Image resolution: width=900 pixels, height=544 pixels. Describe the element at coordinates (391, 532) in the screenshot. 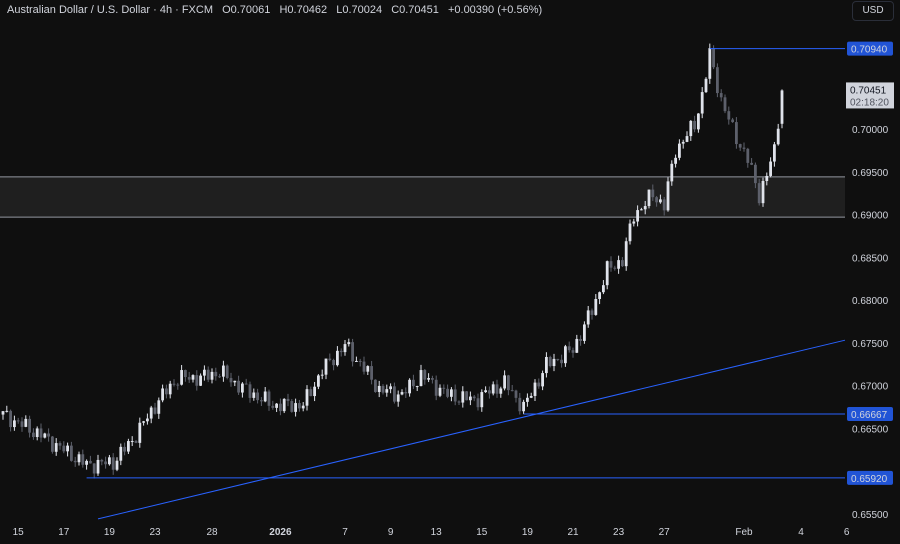

I see `time-tick-label: 9` at that location.